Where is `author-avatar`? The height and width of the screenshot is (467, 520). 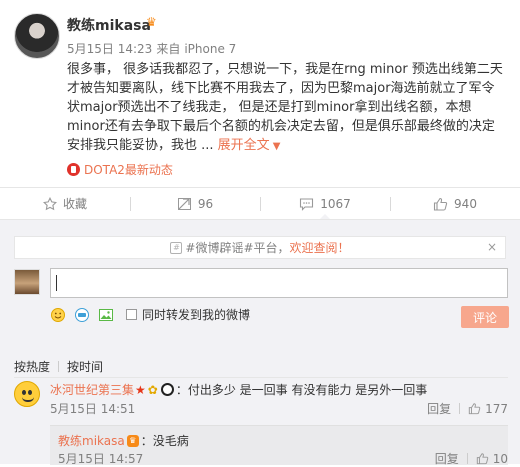 author-avatar is located at coordinates (37, 36).